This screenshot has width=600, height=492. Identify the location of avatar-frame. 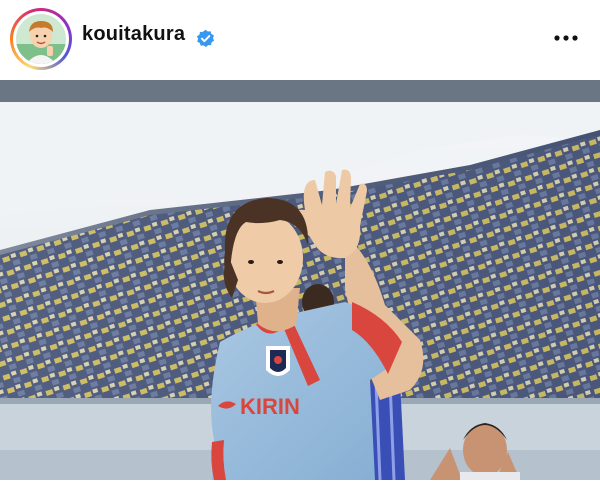
(41, 39).